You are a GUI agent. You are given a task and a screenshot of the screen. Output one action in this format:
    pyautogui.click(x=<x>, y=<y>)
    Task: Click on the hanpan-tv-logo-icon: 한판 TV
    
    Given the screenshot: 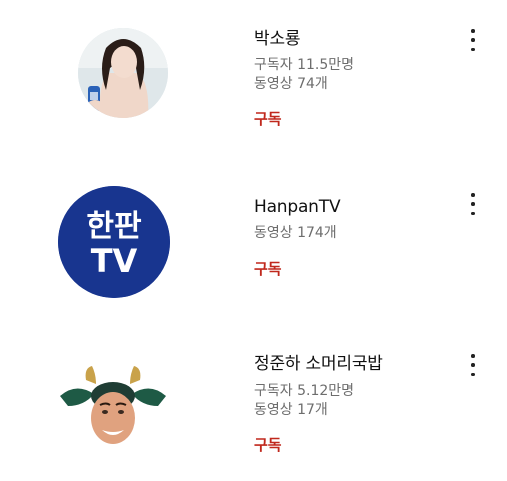 What is the action you would take?
    pyautogui.click(x=114, y=242)
    